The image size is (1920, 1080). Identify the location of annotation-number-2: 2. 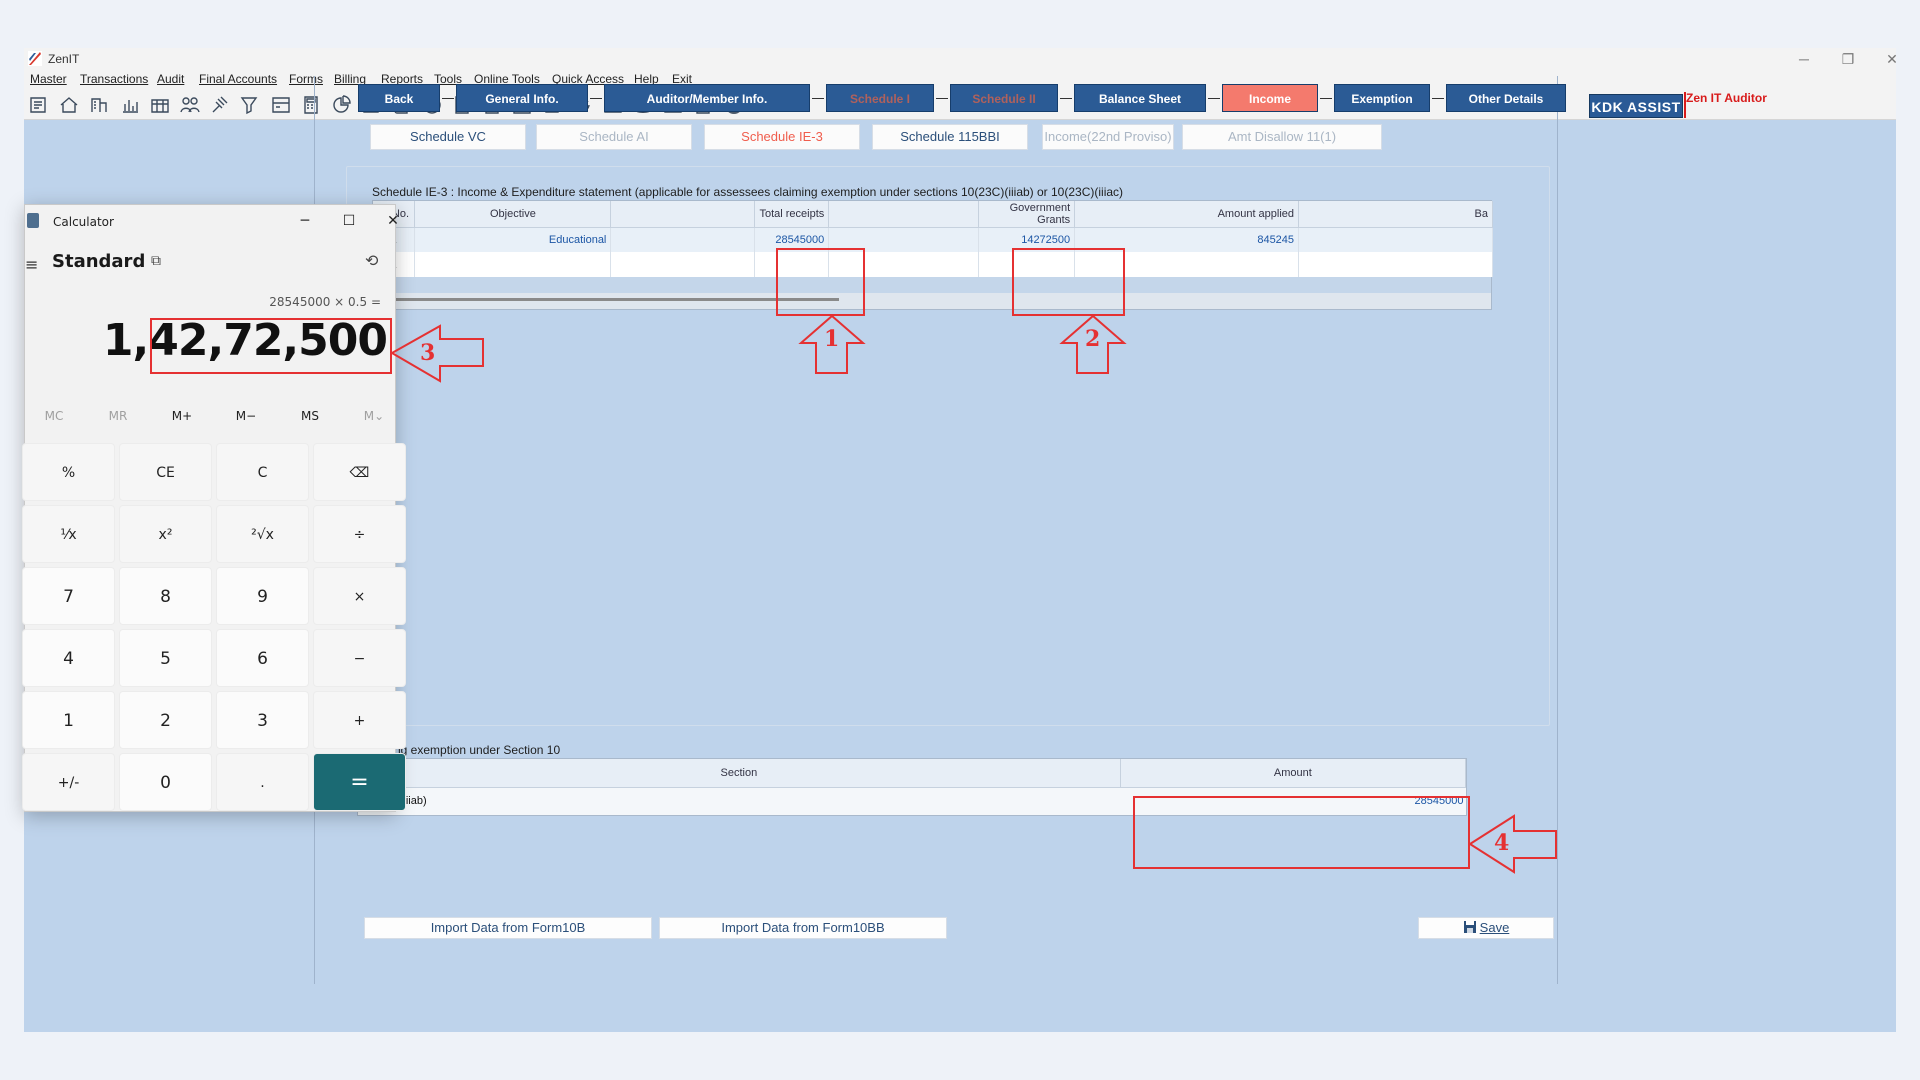
(1093, 339).